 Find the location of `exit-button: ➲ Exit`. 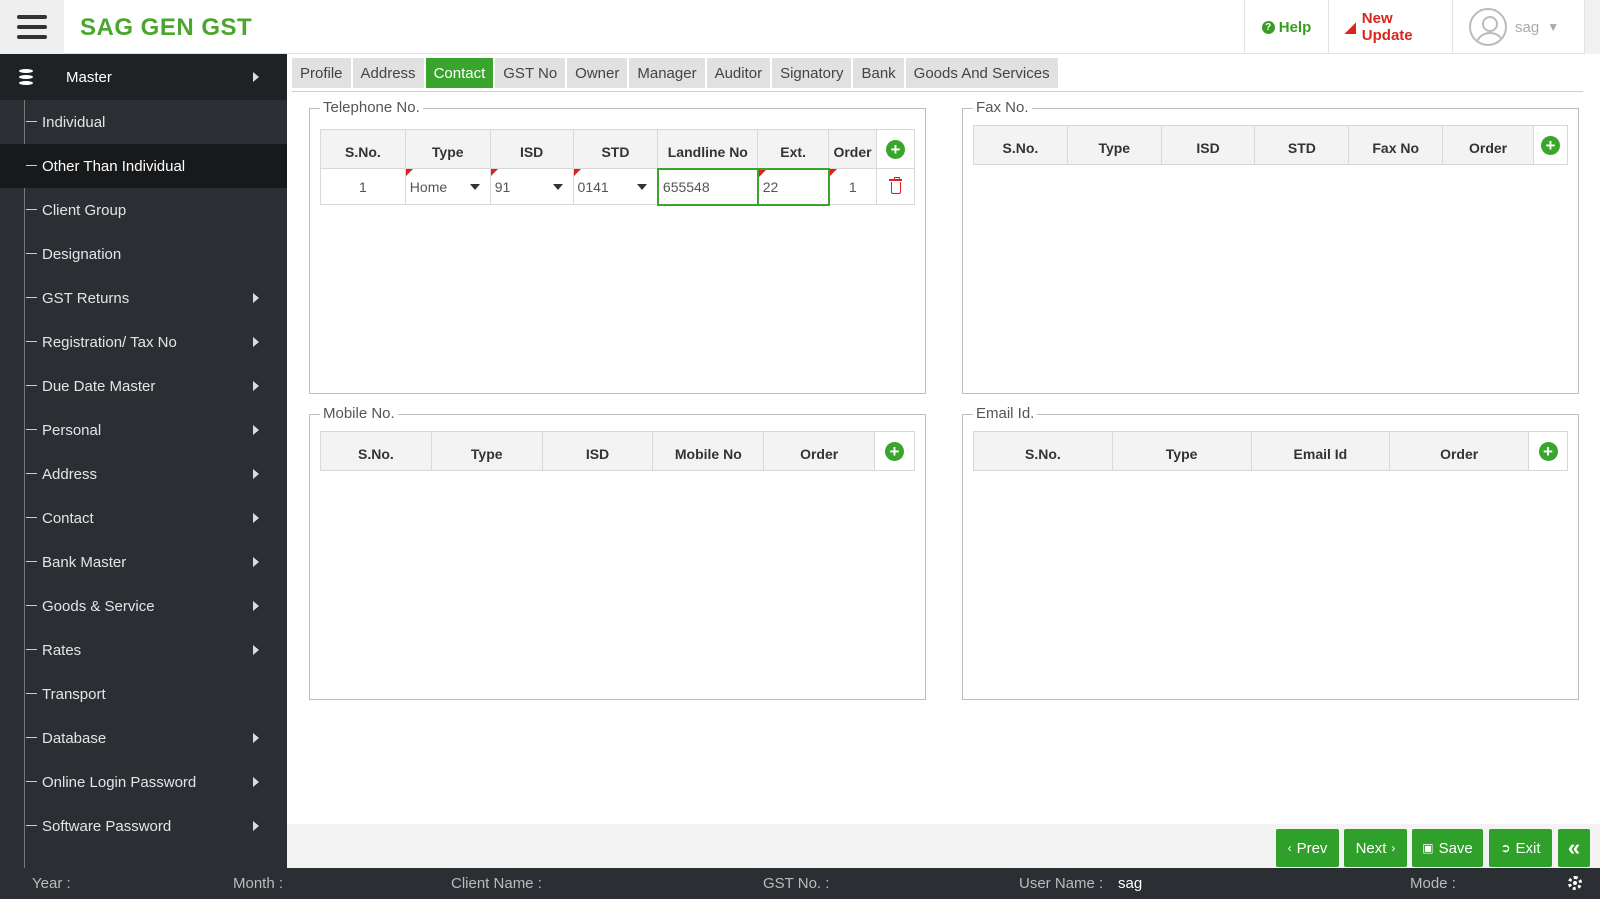

exit-button: ➲ Exit is located at coordinates (1520, 848).